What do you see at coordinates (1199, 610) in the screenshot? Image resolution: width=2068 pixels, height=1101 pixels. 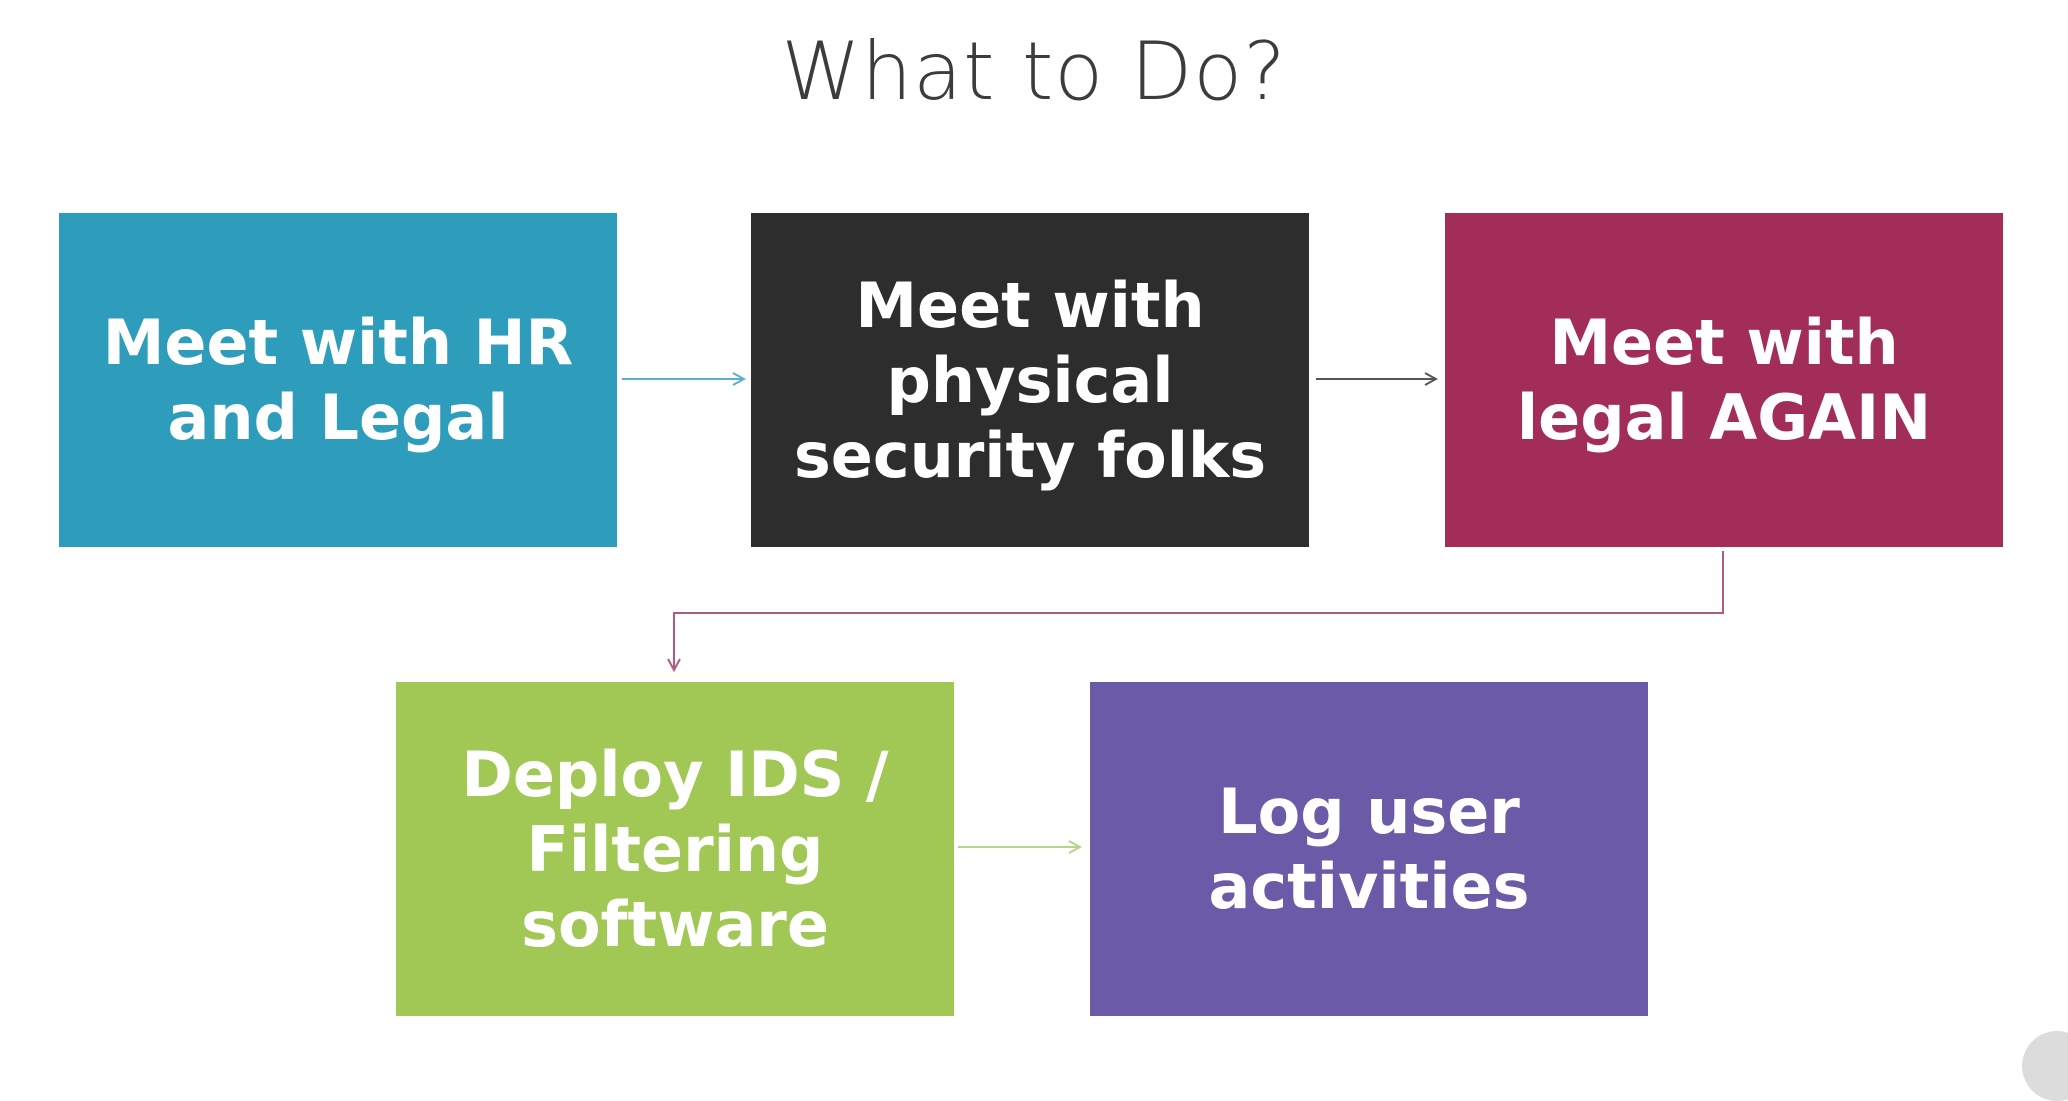 I see `arrow-step3-to-step4` at bounding box center [1199, 610].